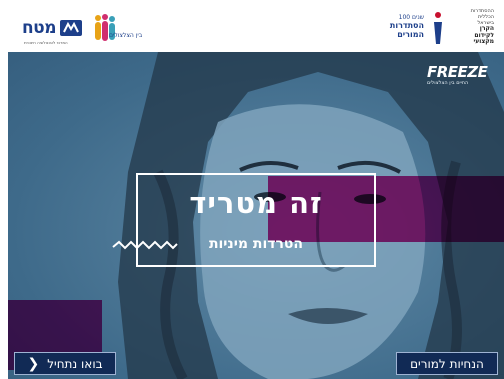  I want to click on matach-logo: מטח המרכז לטכנולוגיה חינוכית, so click(52, 31).